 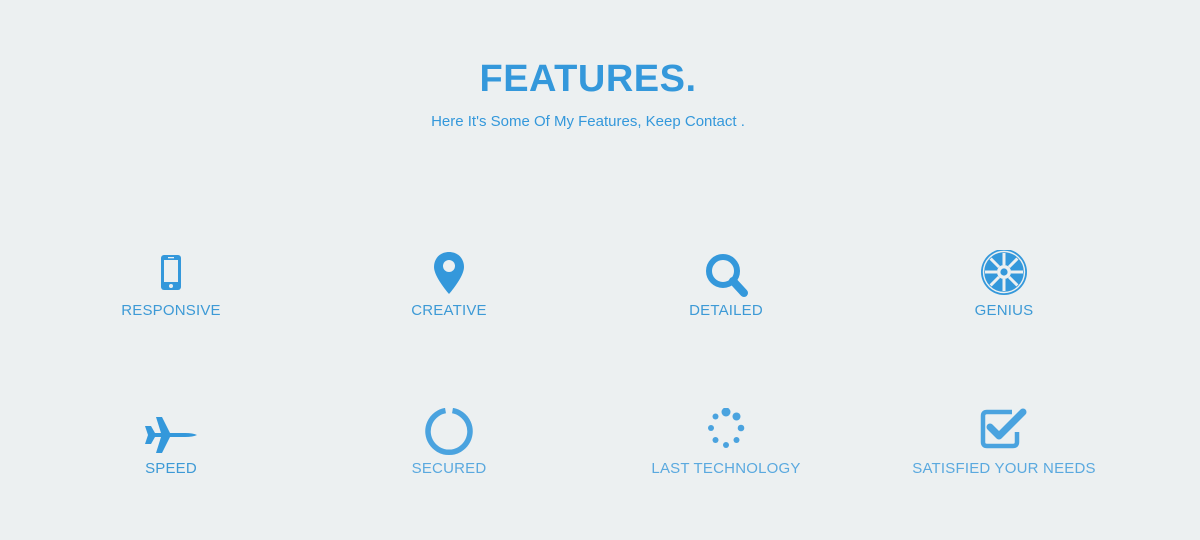 I want to click on feature-last-technology: LAST TECHNOLOGY, so click(x=726, y=442).